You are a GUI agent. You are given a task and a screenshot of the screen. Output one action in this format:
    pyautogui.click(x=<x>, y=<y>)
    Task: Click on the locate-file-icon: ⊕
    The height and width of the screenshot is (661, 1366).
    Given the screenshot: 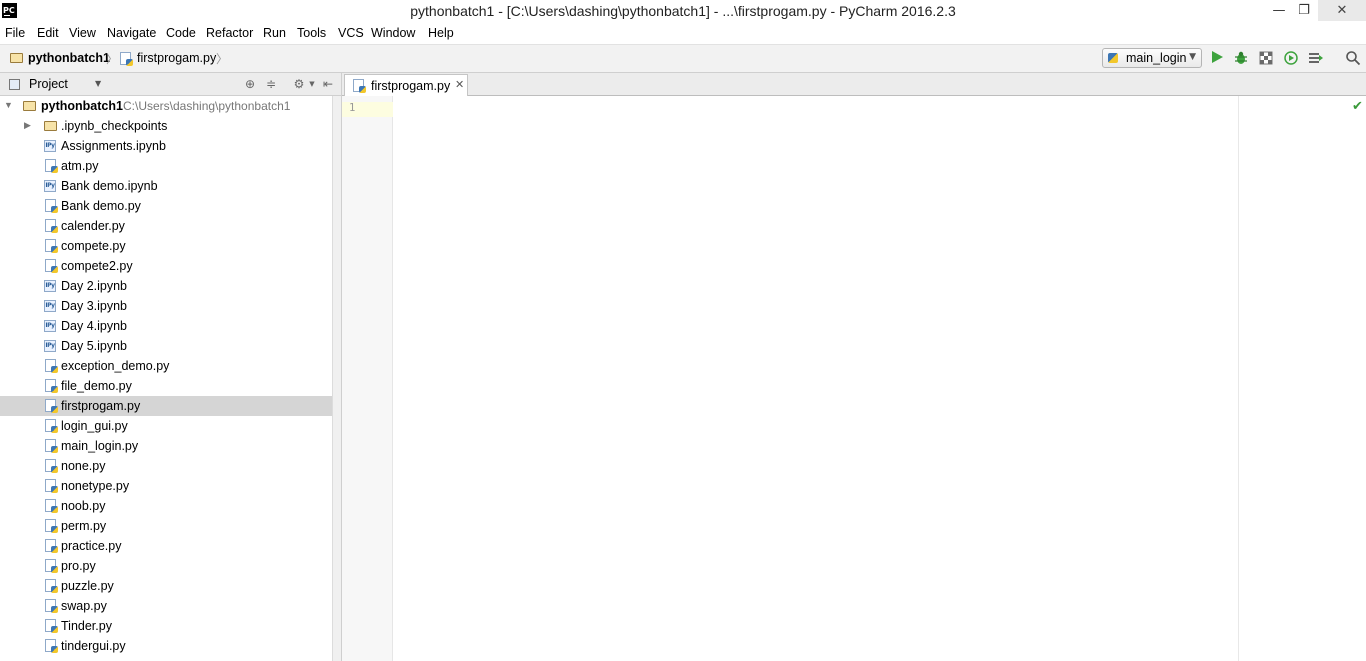 What is the action you would take?
    pyautogui.click(x=250, y=84)
    